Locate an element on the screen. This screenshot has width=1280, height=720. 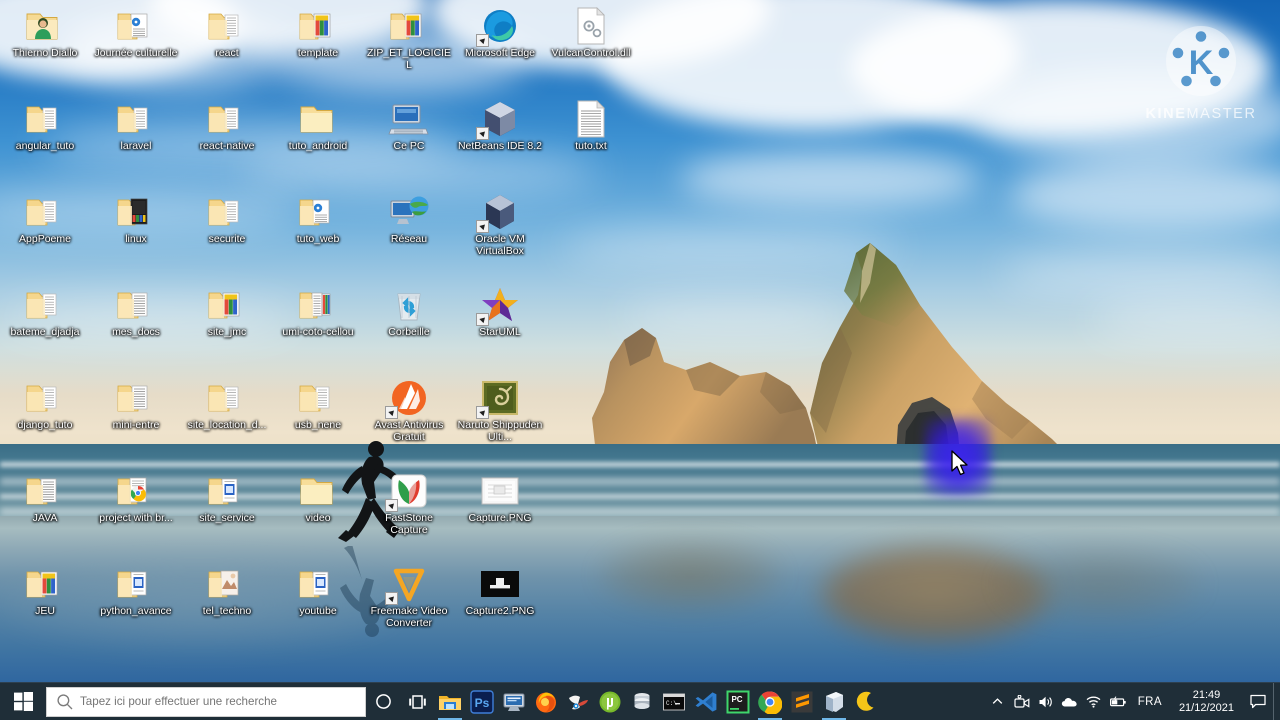
taskbar-app-file-explorer is located at coordinates (450, 701).